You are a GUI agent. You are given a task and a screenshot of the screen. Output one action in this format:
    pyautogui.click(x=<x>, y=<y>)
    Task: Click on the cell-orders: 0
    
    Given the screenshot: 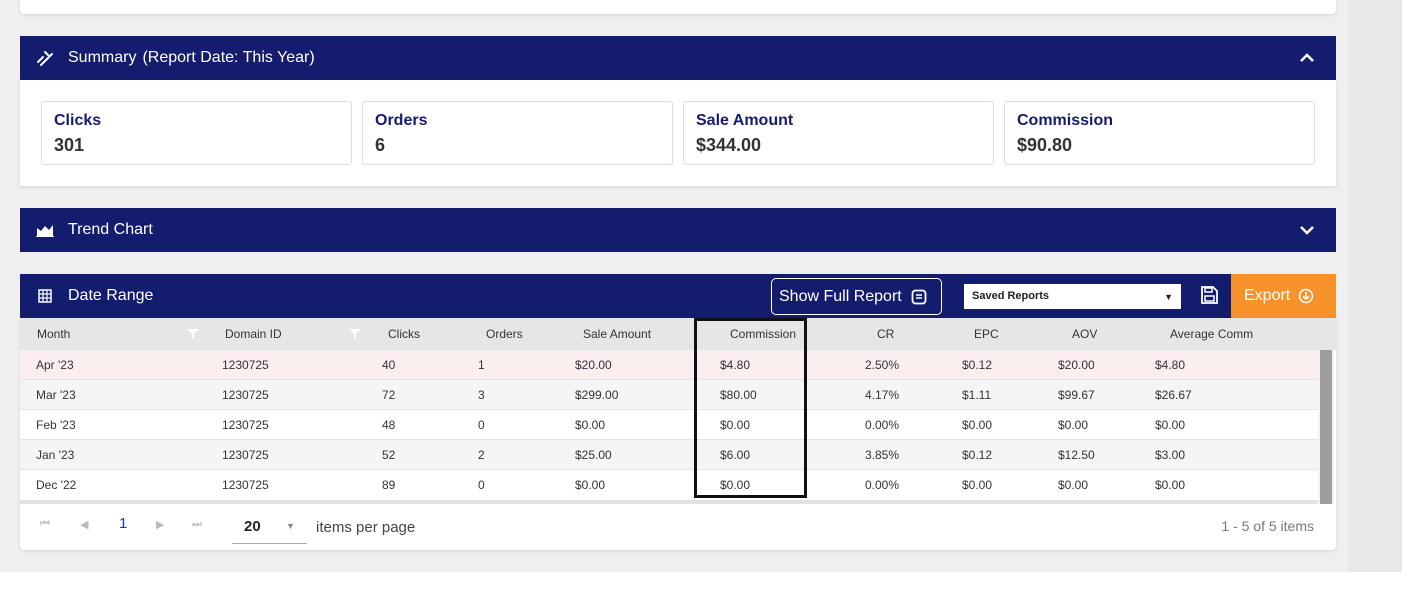 What is the action you would take?
    pyautogui.click(x=481, y=485)
    